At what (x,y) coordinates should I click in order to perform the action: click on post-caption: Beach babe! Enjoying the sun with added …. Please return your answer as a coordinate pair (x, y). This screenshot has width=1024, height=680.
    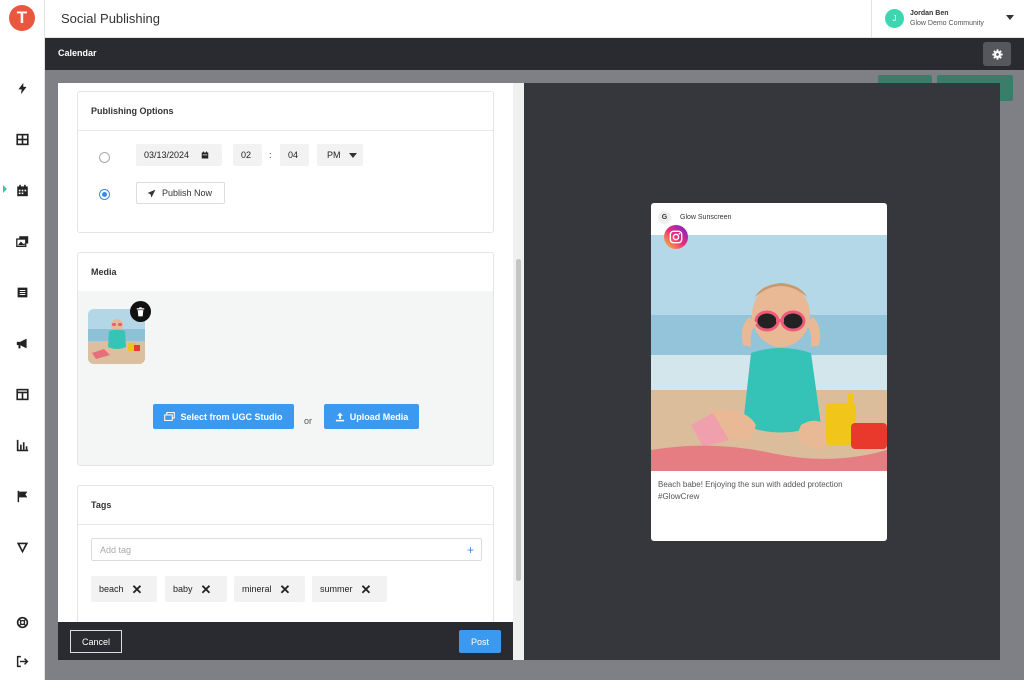
    Looking at the image, I should click on (750, 490).